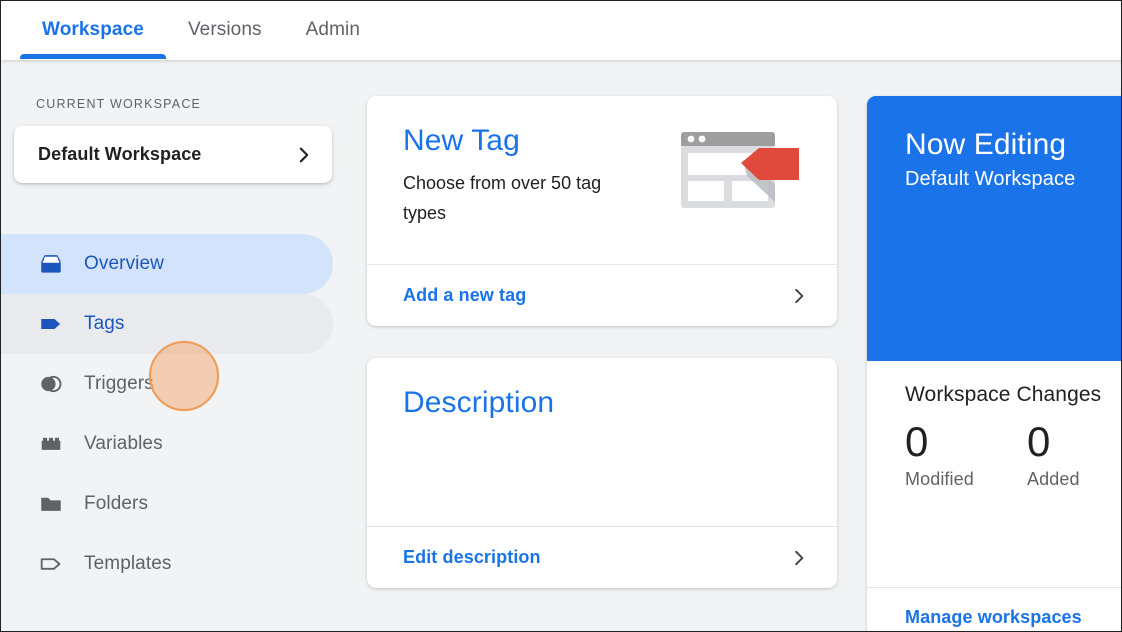 Image resolution: width=1122 pixels, height=632 pixels. I want to click on template-icon, so click(51, 564).